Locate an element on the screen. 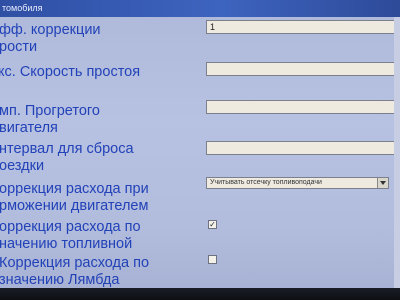  engine-braking-correction-value: Учитывать отсечку топливоподачи is located at coordinates (266, 182).